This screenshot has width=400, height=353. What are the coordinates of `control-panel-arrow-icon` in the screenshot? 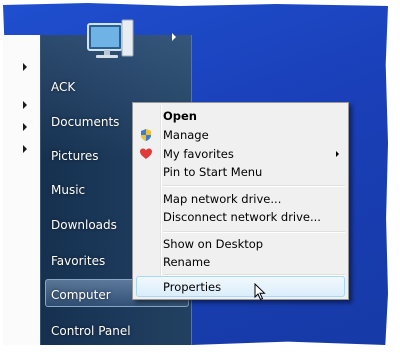 It's located at (174, 37).